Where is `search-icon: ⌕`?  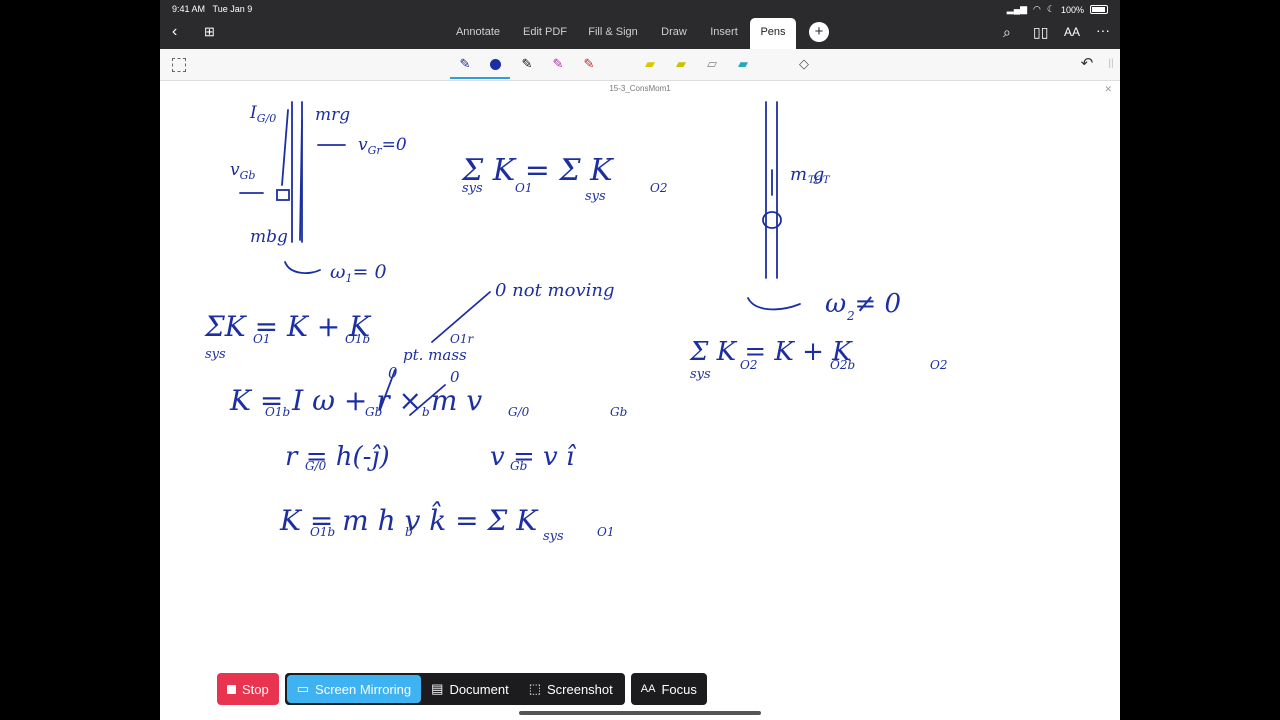 search-icon: ⌕ is located at coordinates (1007, 32).